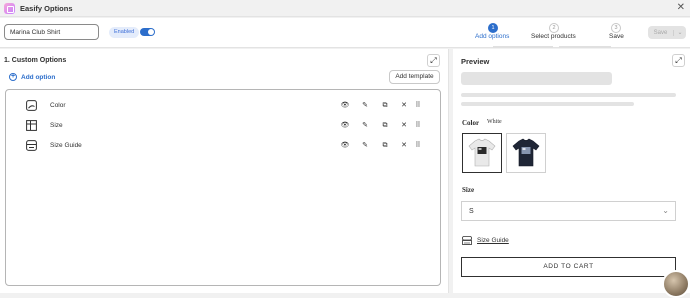 Image resolution: width=690 pixels, height=298 pixels. Describe the element at coordinates (223, 106) in the screenshot. I see `list-item: Color 👁 ✎ ⧉ ✕ ⠿` at that location.